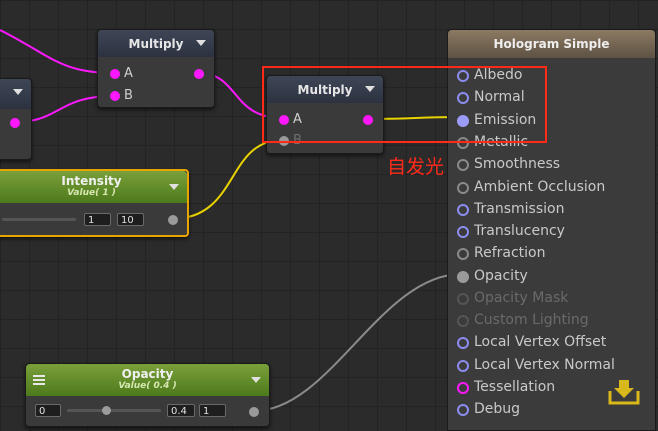 This screenshot has height=431, width=658. Describe the element at coordinates (548, 210) in the screenshot. I see `input-transmission: Transmission` at that location.